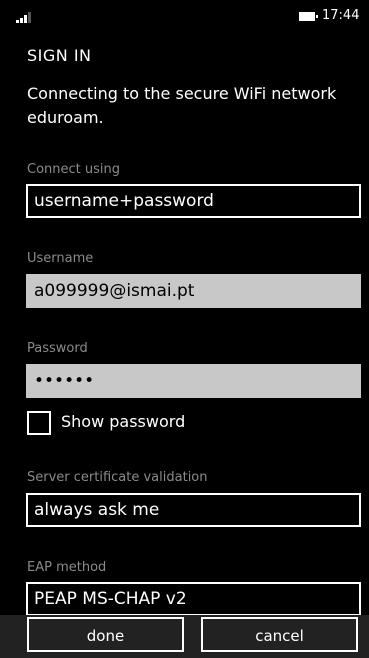 The width and height of the screenshot is (369, 658). I want to click on server-cert-select: always ask me, so click(193, 510).